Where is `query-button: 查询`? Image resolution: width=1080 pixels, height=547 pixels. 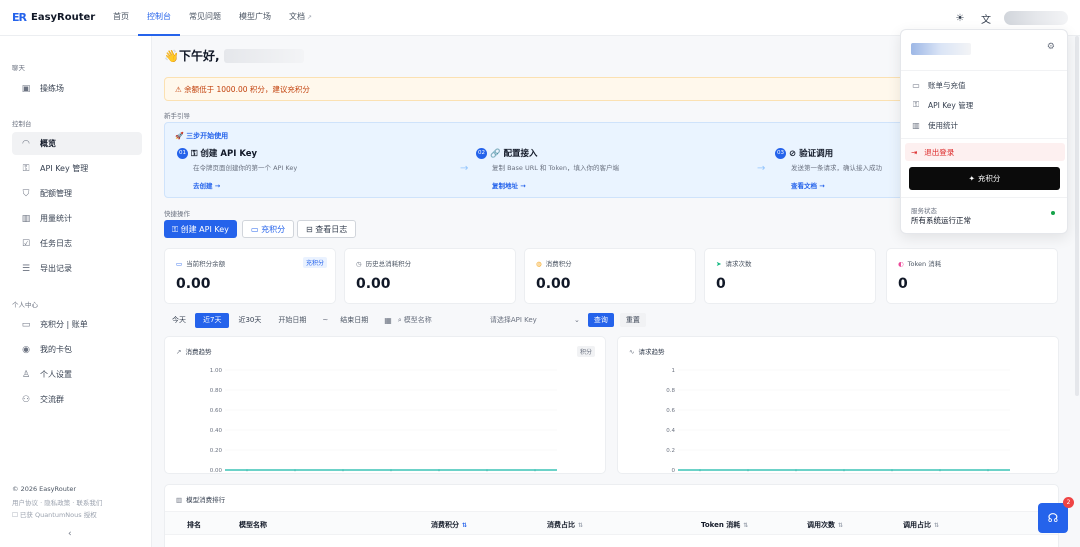 query-button: 查询 is located at coordinates (600, 320).